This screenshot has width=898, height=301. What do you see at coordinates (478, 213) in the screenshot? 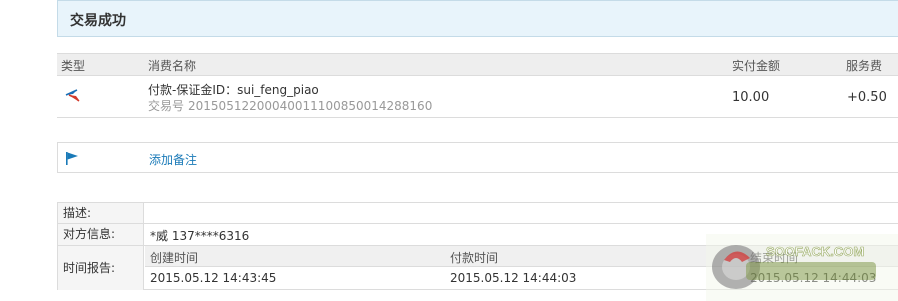
I see `description-row: 描述:` at bounding box center [478, 213].